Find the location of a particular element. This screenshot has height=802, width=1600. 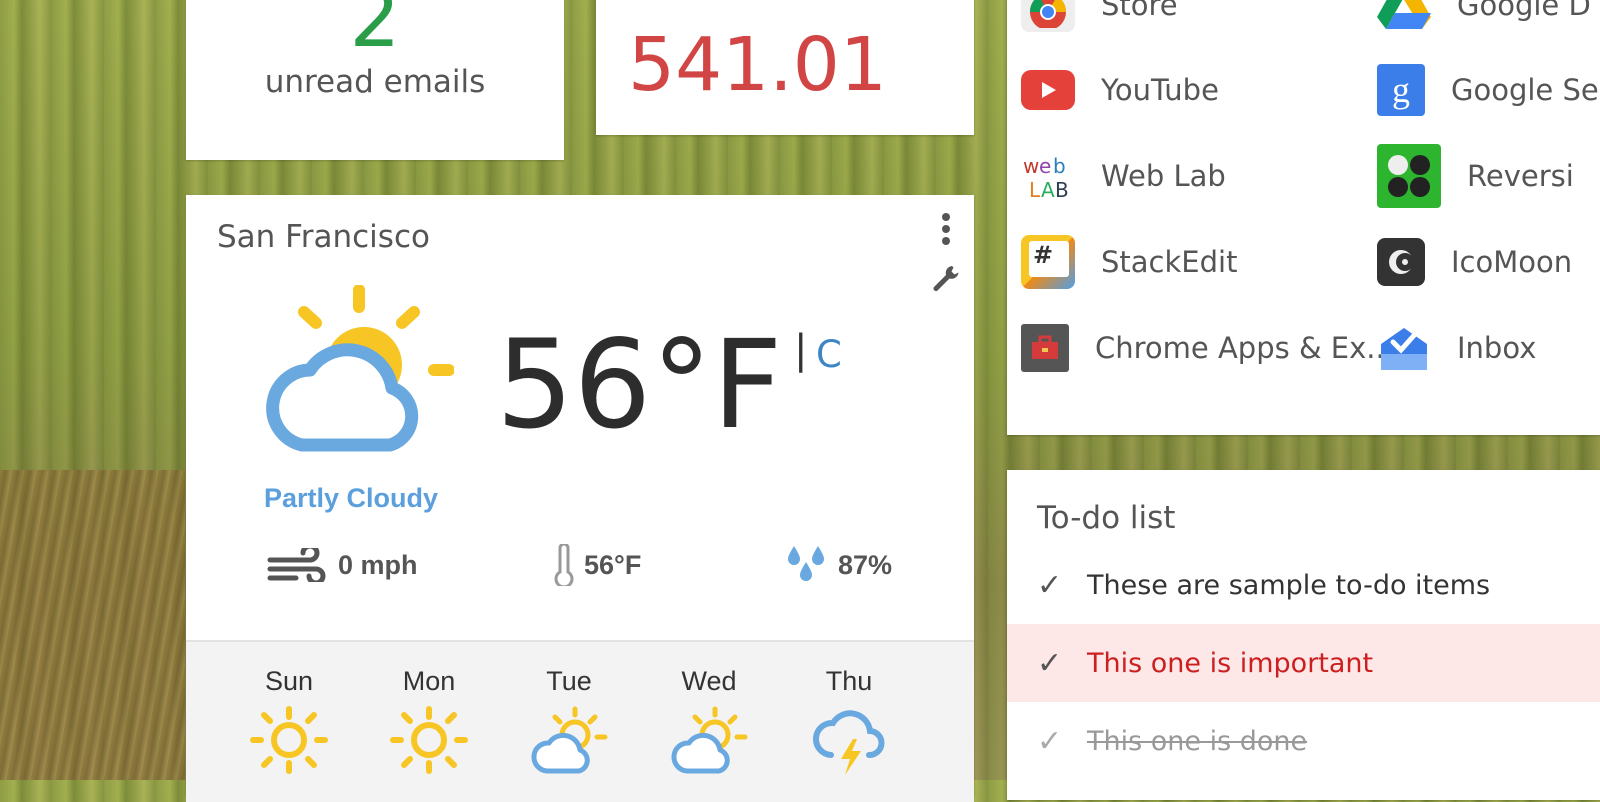

google-search-icon: g is located at coordinates (1401, 90).